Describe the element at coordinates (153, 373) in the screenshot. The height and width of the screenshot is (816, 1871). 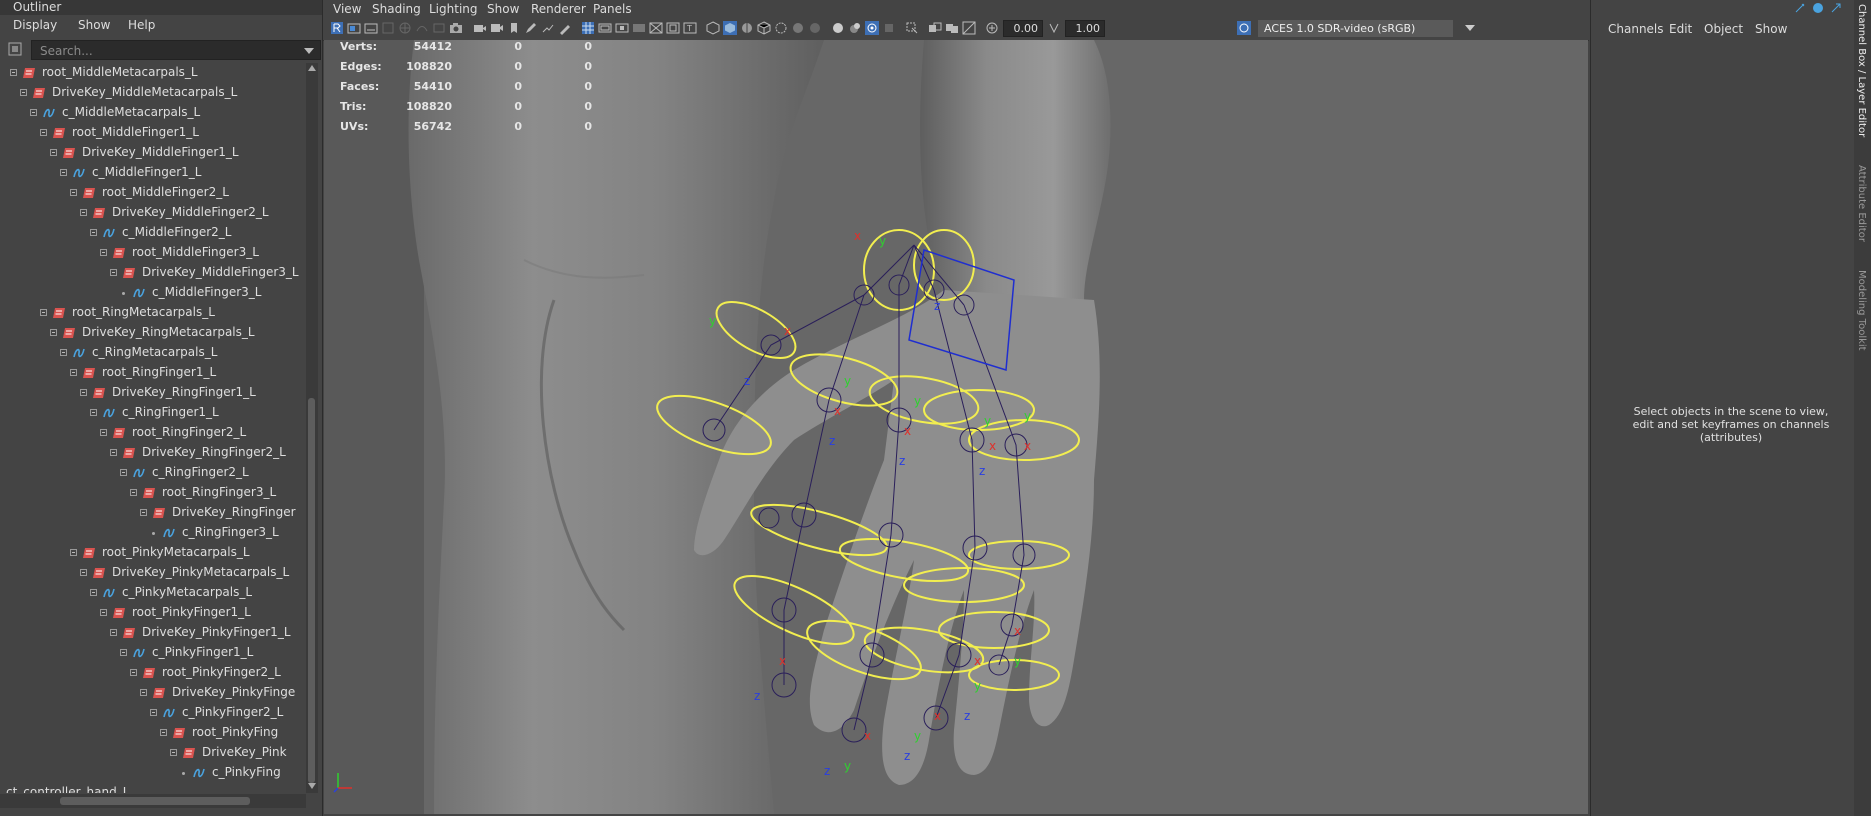
I see `outliner-row: root_RingFinger1_L` at that location.